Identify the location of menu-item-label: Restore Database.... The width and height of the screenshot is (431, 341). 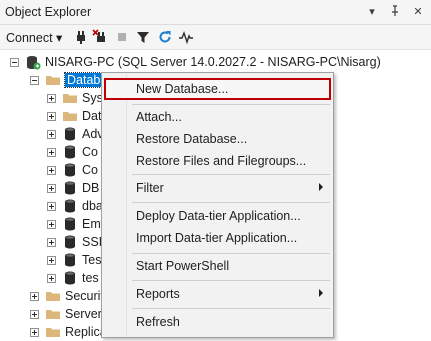
(192, 139).